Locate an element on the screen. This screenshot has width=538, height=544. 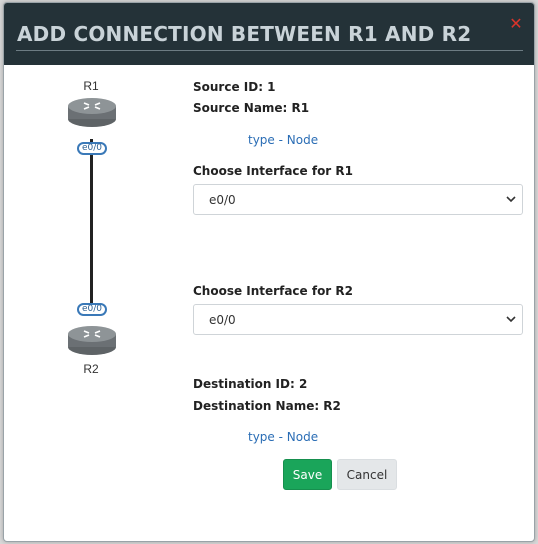
close-icon: ✕ is located at coordinates (516, 24).